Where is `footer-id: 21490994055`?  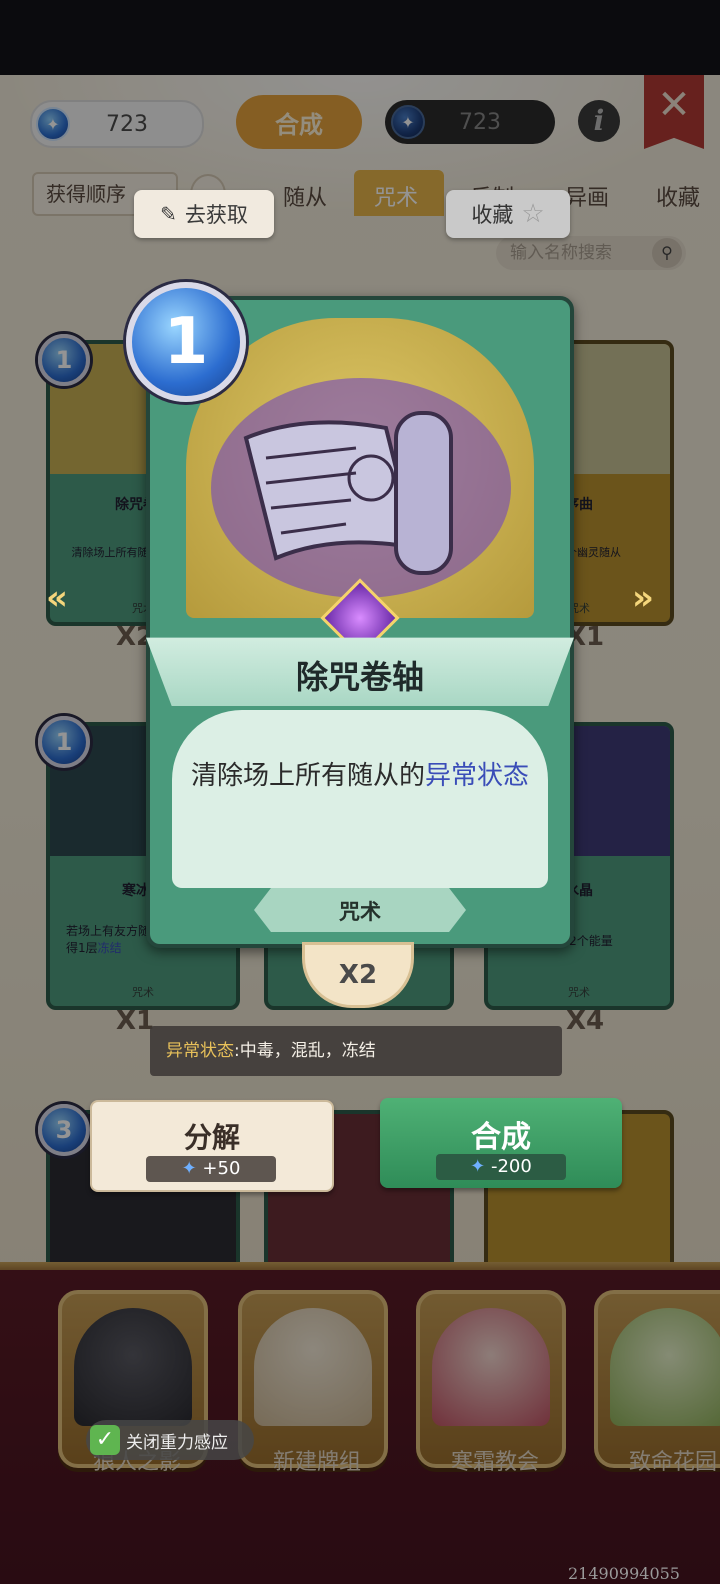 footer-id: 21490994055 is located at coordinates (624, 1573).